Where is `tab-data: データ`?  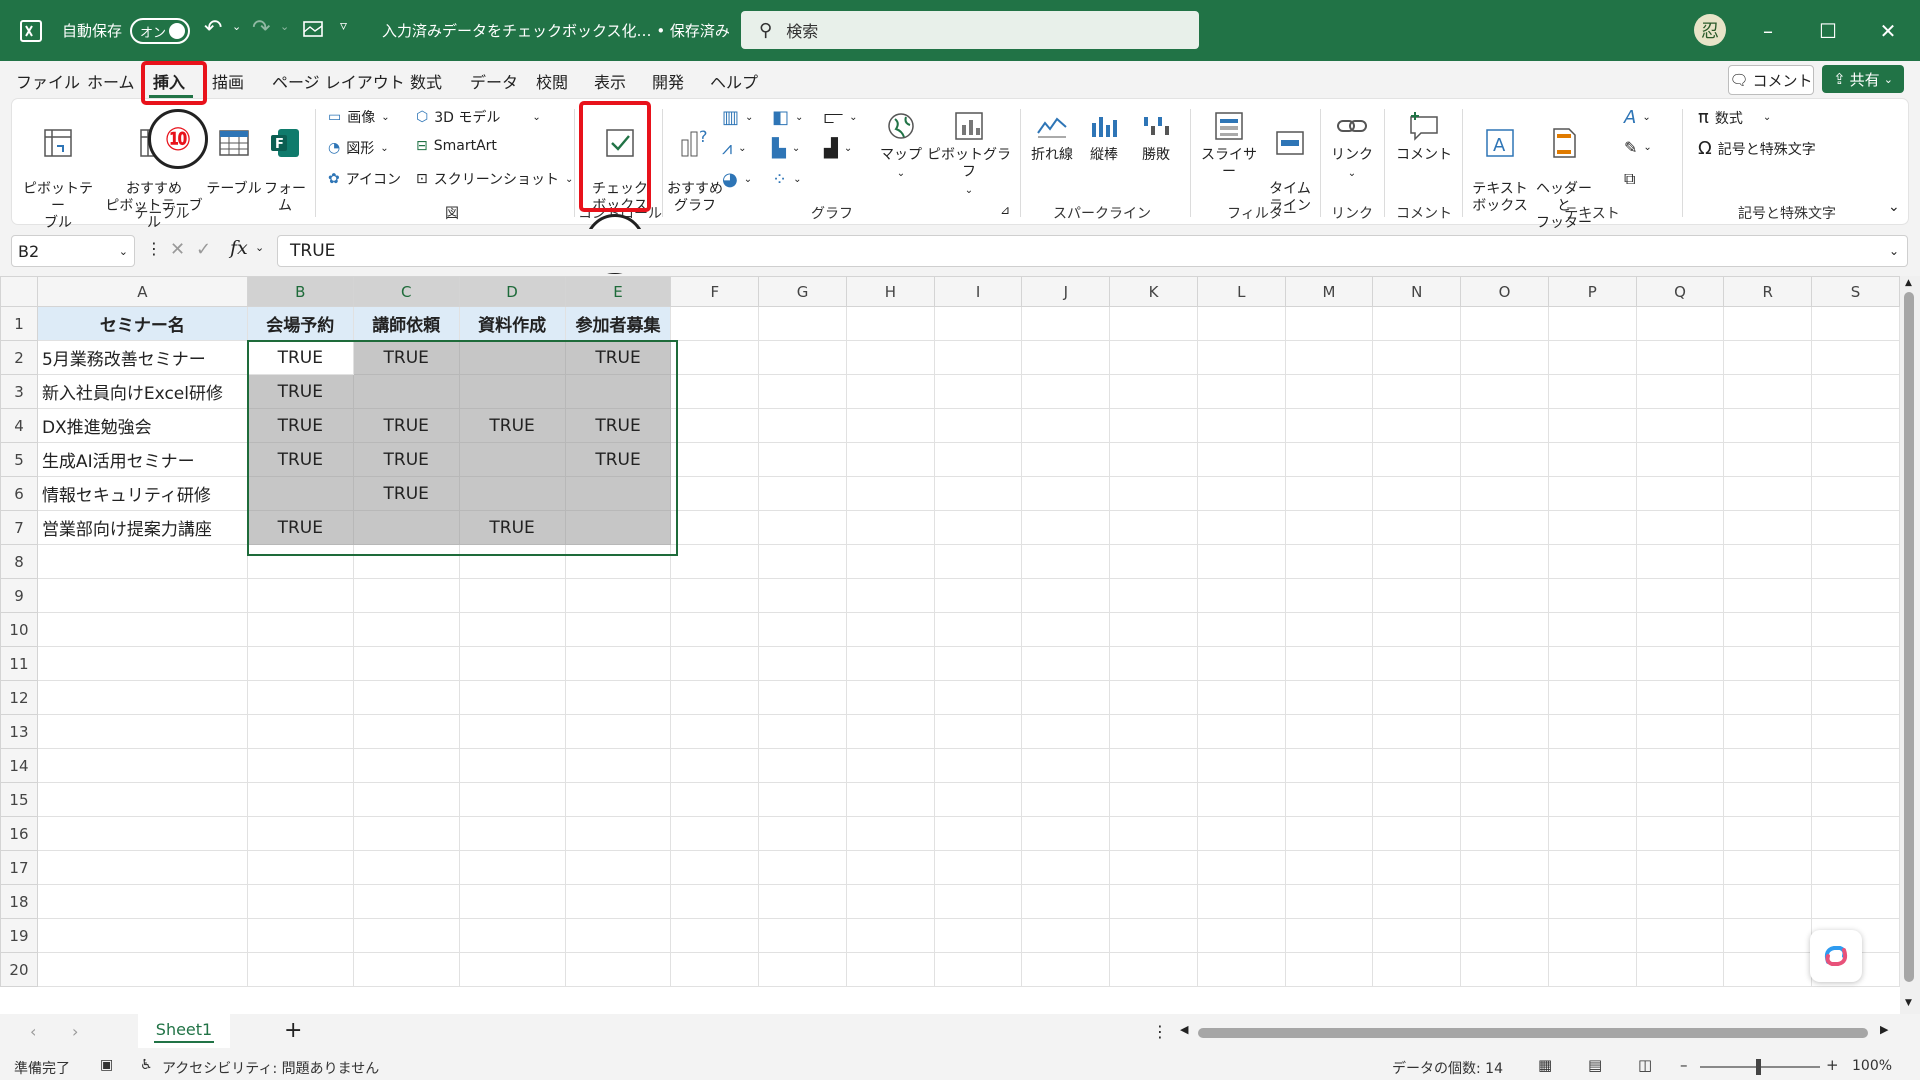 tab-data: データ is located at coordinates (494, 81).